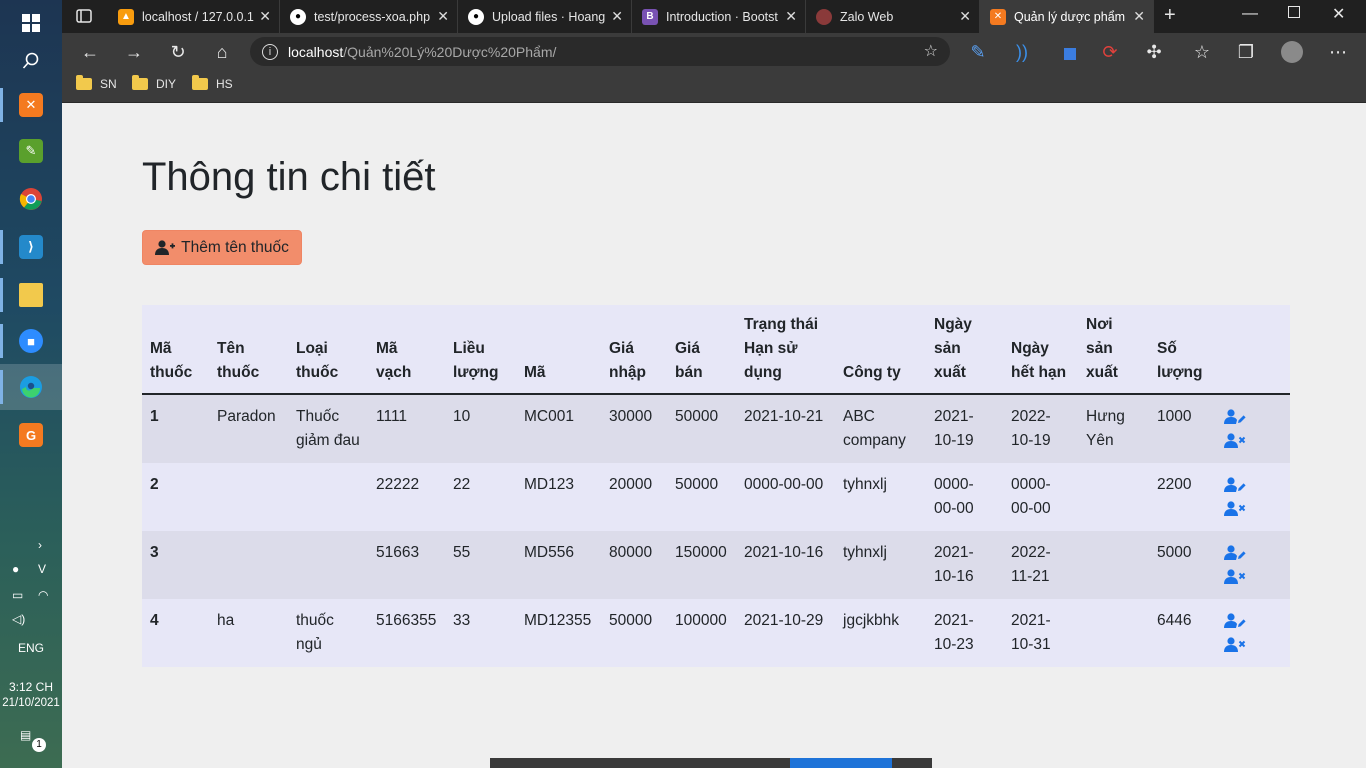 This screenshot has height=768, width=1366. What do you see at coordinates (634, 497) in the screenshot?
I see `cell-import-price: 20000` at bounding box center [634, 497].